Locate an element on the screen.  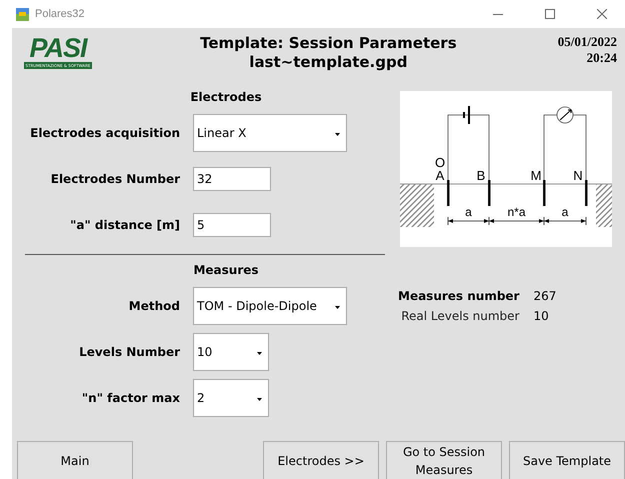
input-field: 5 is located at coordinates (232, 225).